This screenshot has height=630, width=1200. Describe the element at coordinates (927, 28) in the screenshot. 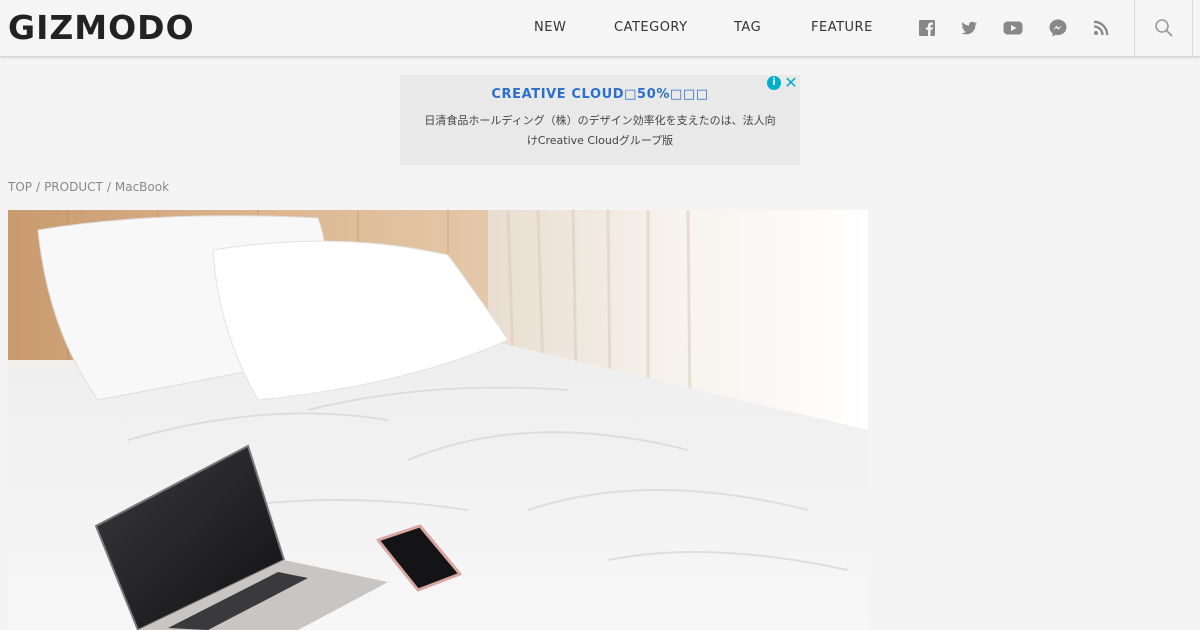

I see `facebook-icon` at that location.